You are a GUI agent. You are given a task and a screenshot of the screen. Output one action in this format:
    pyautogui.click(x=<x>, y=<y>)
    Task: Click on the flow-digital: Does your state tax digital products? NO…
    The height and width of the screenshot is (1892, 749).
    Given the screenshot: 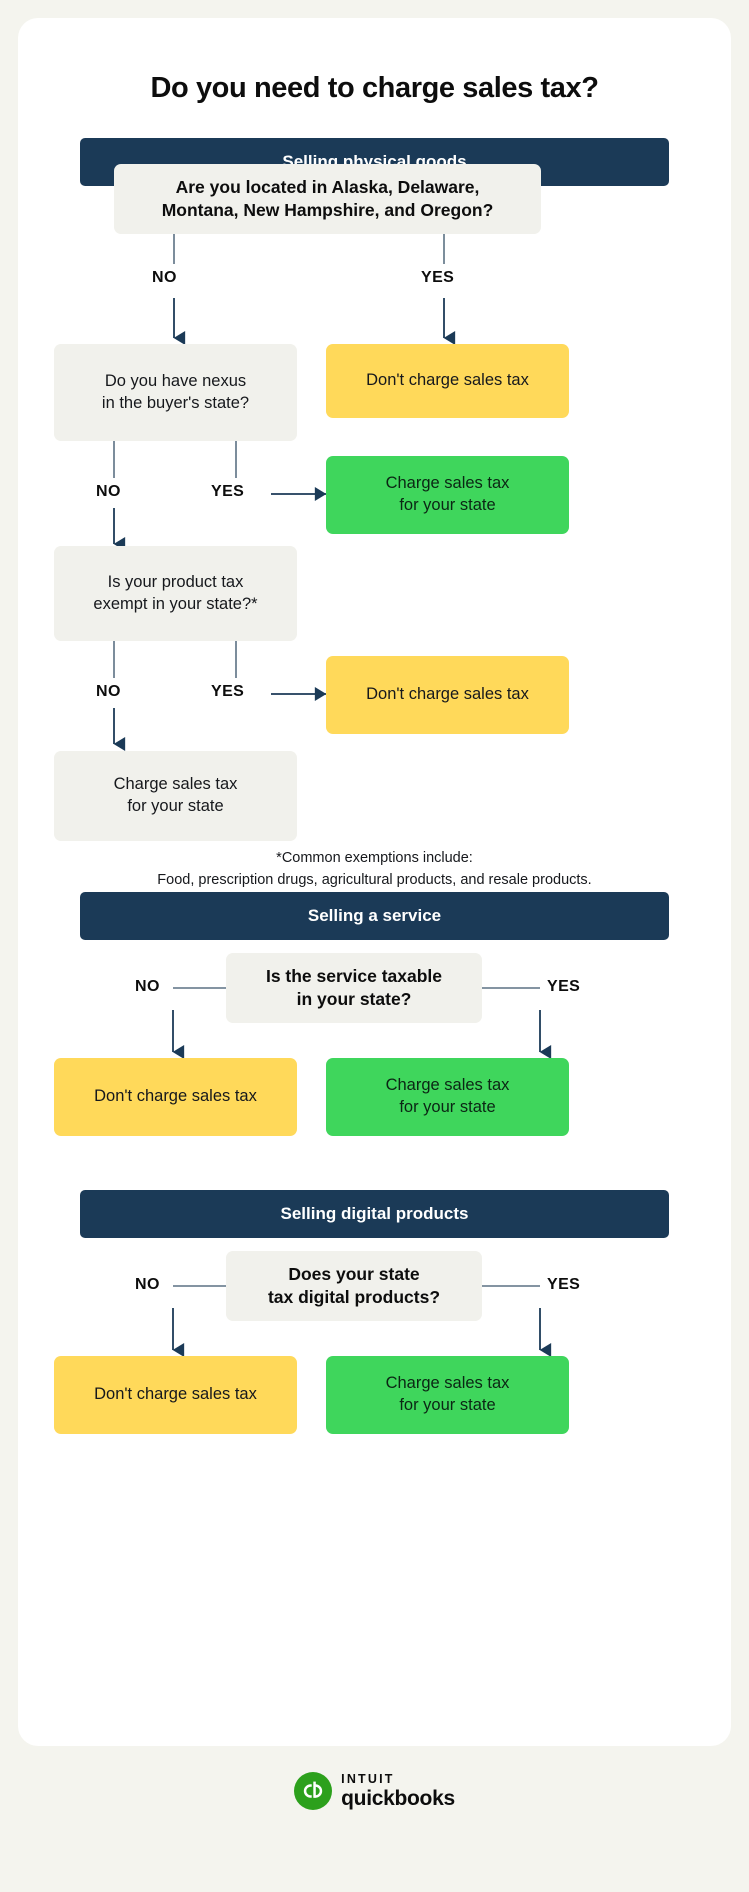 What is the action you would take?
    pyautogui.click(x=374, y=1358)
    